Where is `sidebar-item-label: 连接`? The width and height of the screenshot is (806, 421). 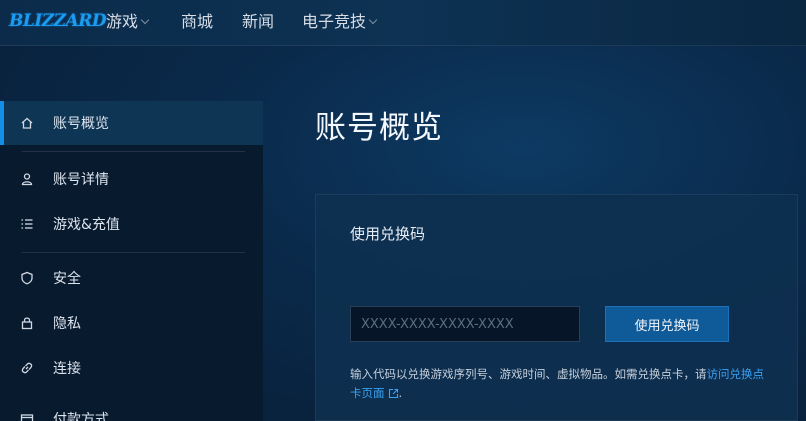 sidebar-item-label: 连接 is located at coordinates (67, 369).